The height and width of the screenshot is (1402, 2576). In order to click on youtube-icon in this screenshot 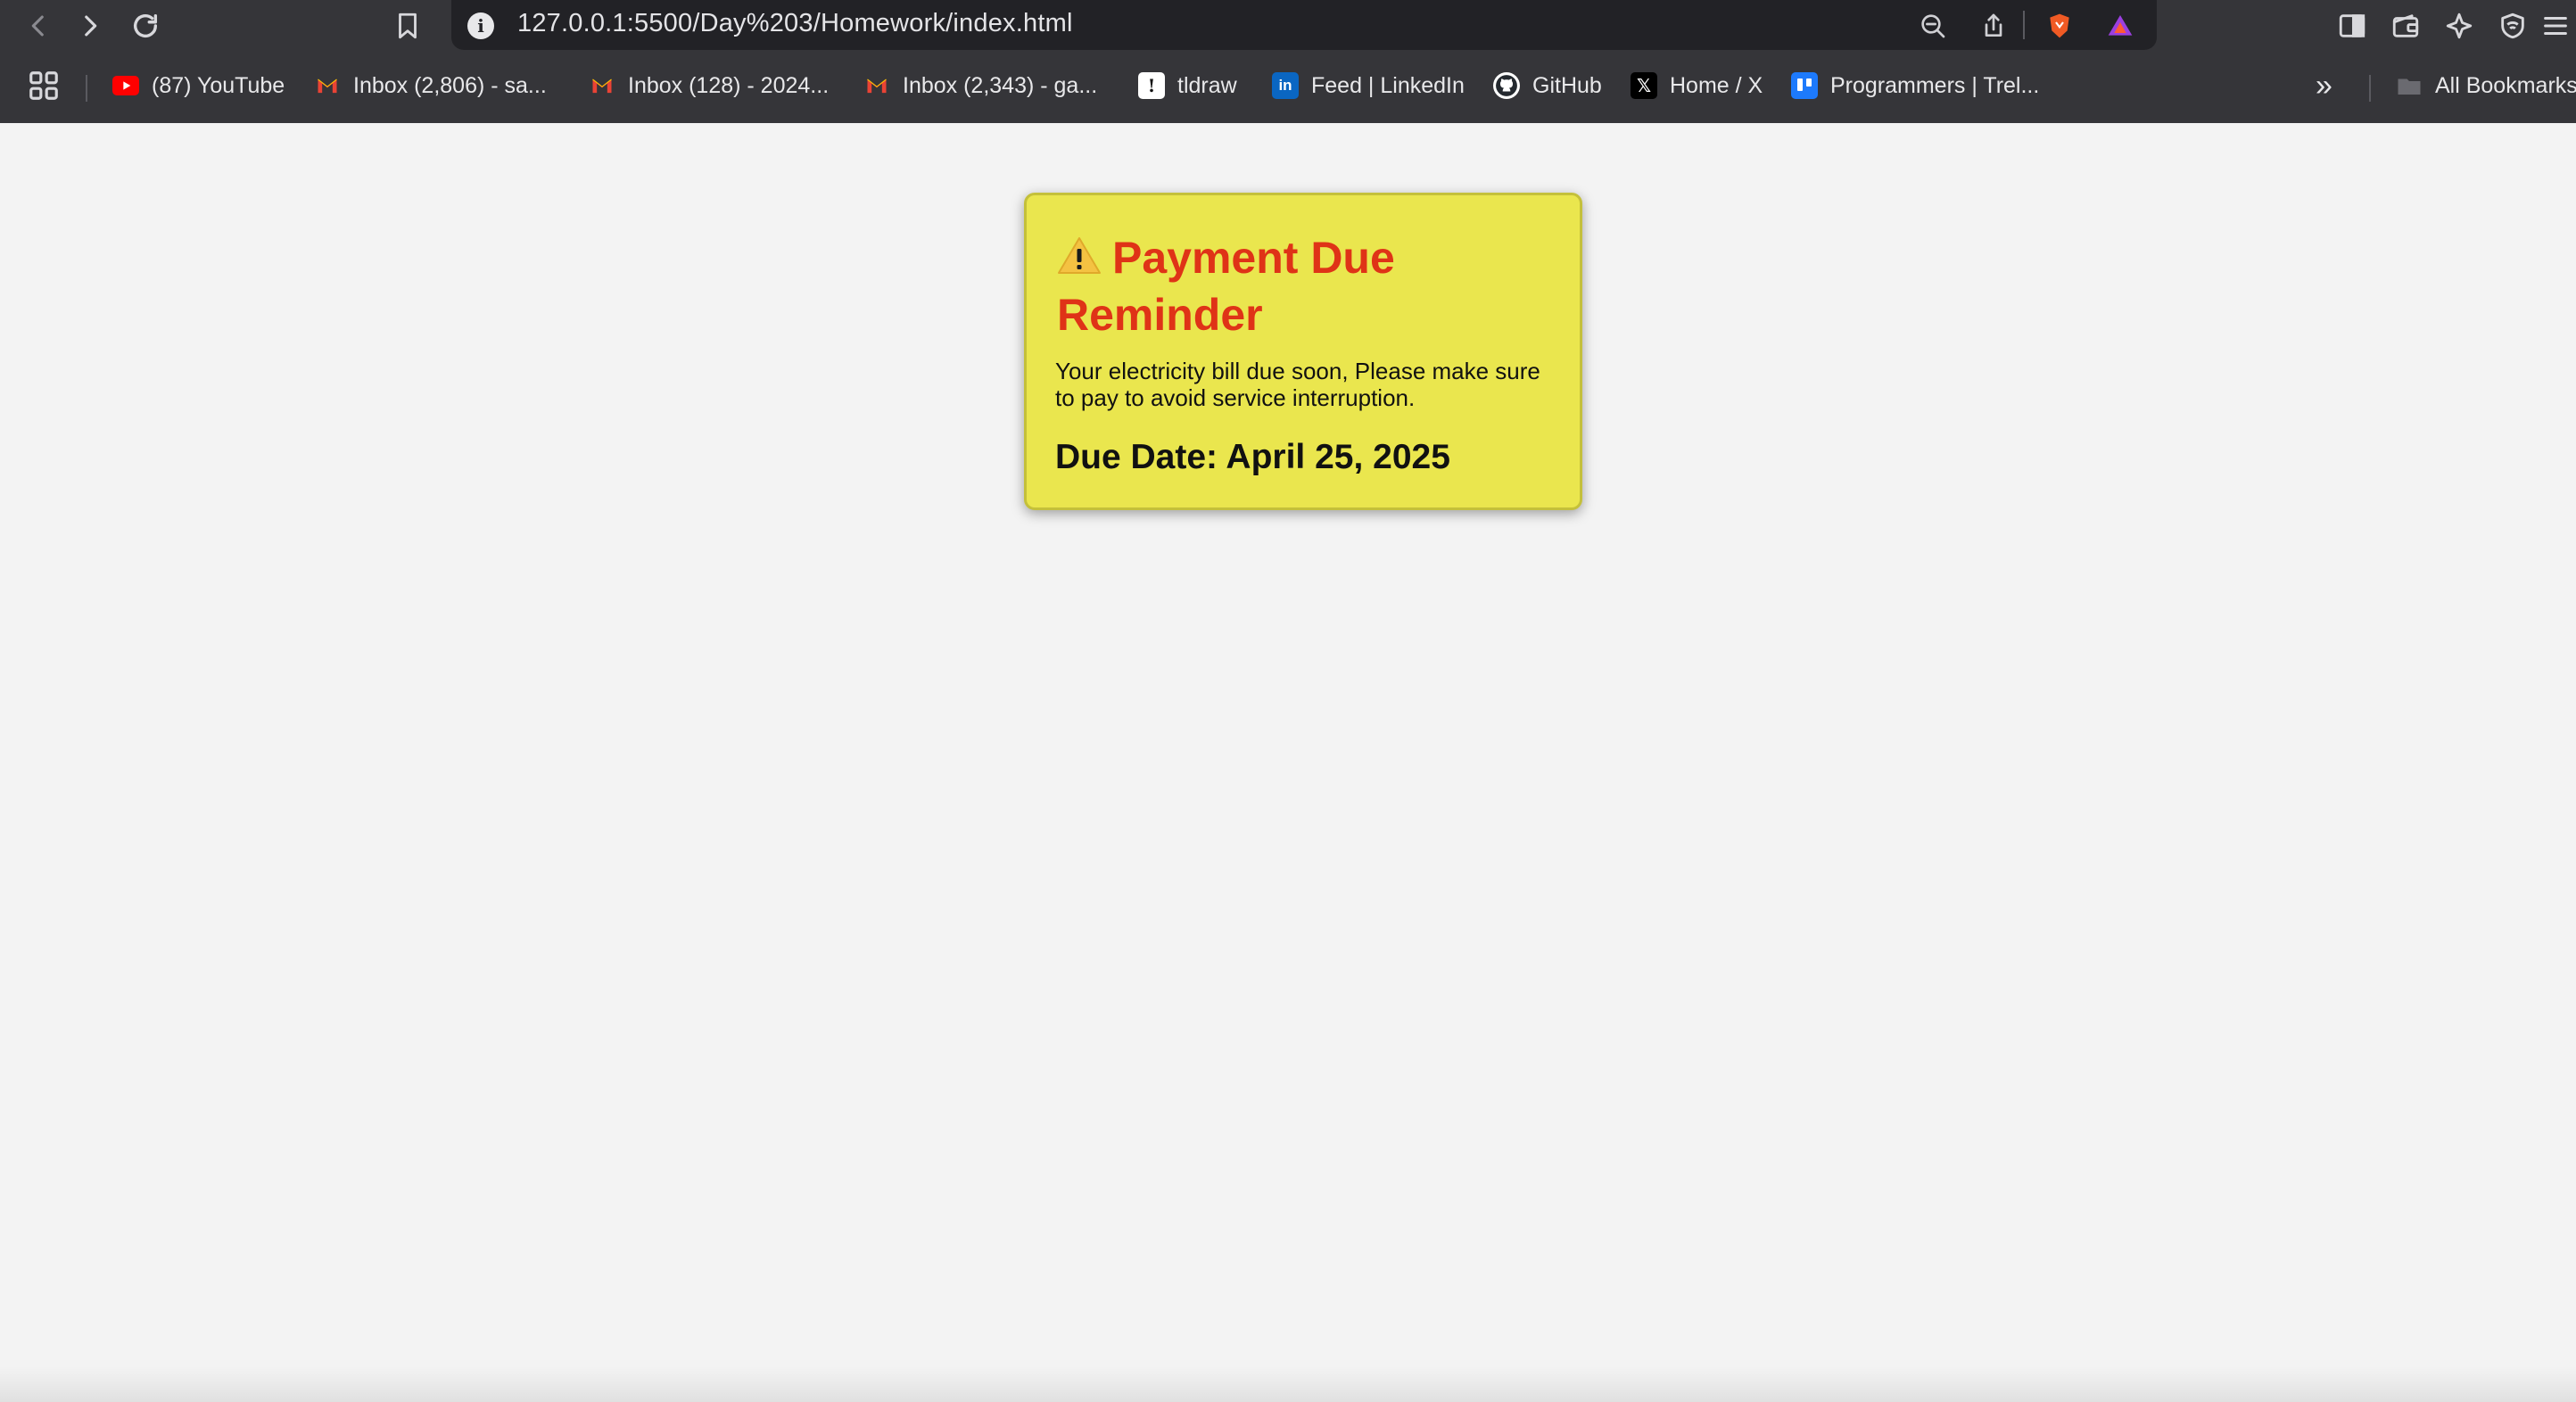, I will do `click(126, 85)`.